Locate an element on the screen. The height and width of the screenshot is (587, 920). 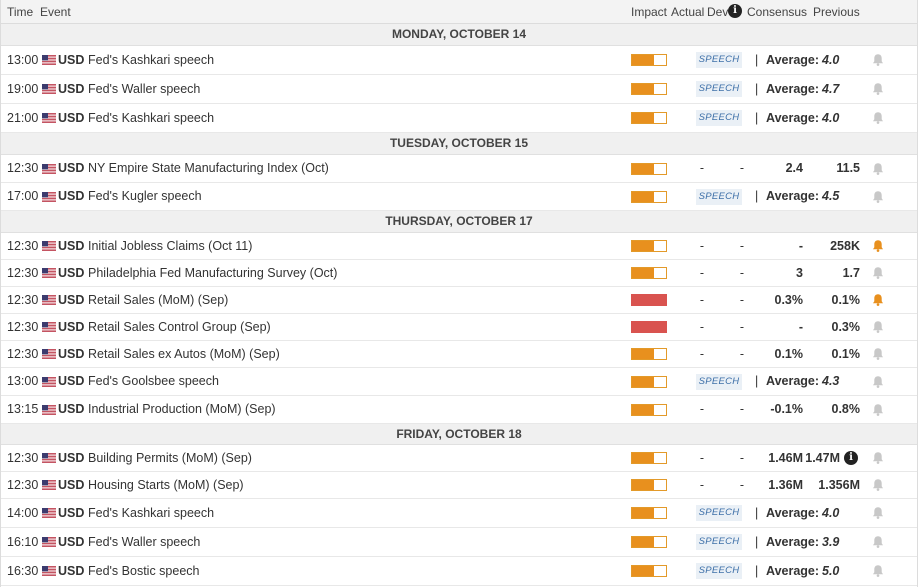
event-name: Fed's Kugler speech is located at coordinates (145, 196).